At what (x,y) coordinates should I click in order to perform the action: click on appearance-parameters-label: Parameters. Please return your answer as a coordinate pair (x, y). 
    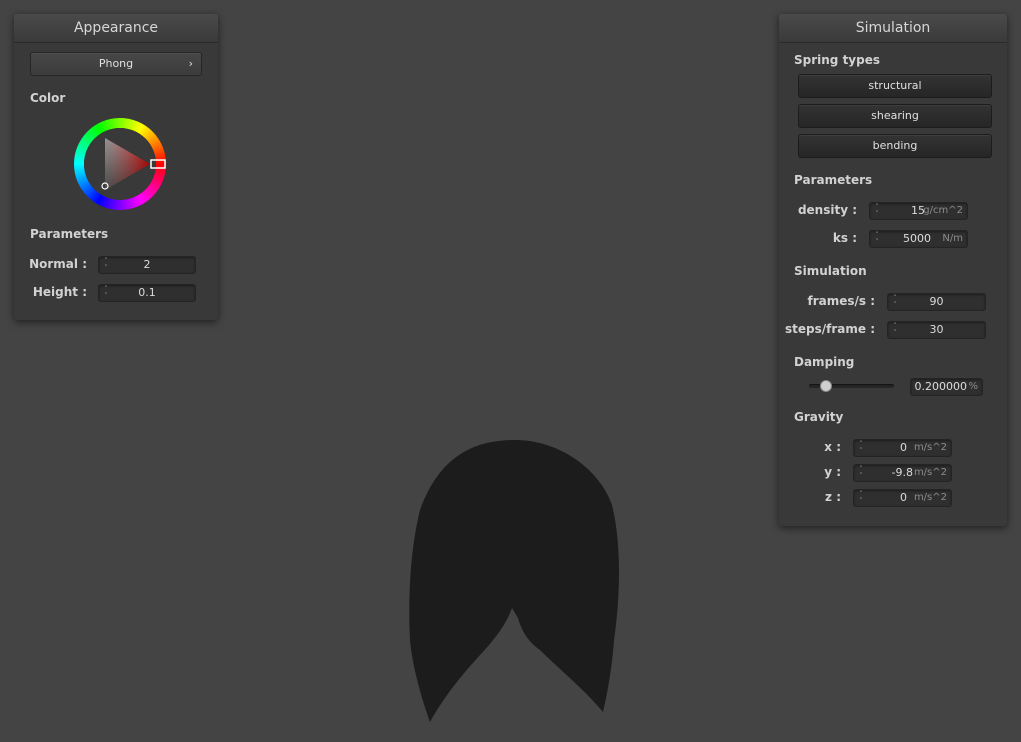
    Looking at the image, I should click on (69, 234).